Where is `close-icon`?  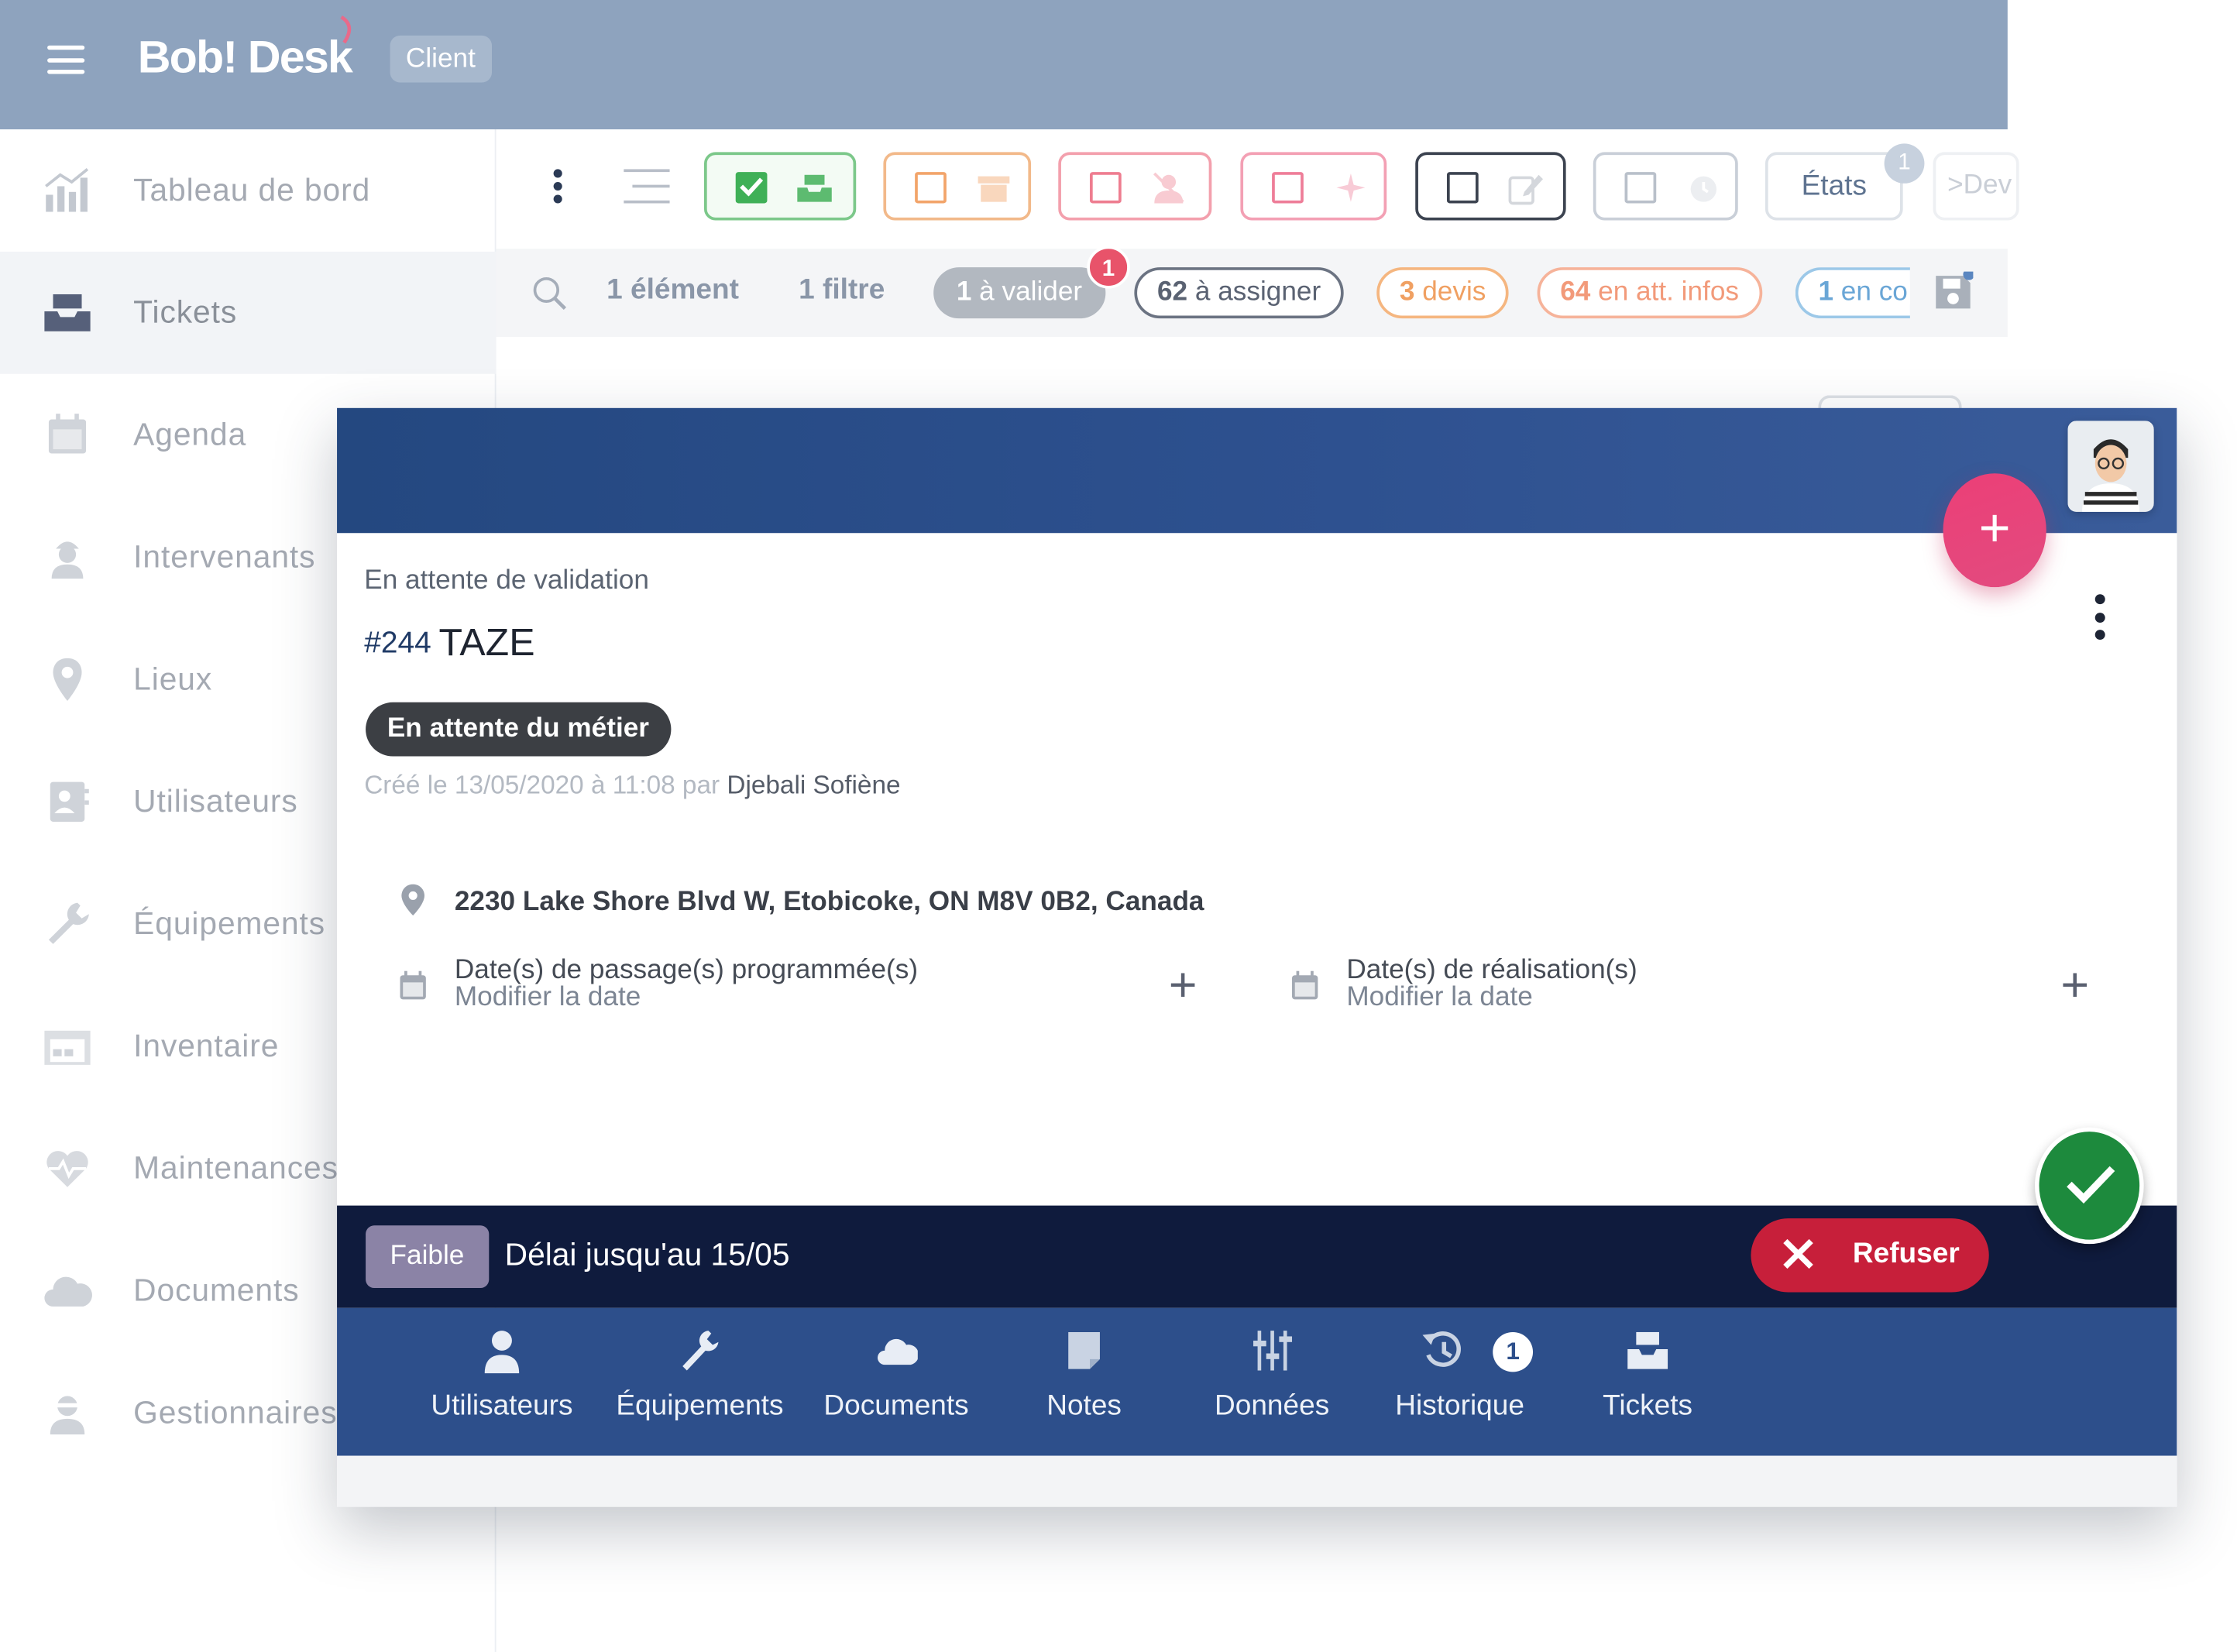
close-icon is located at coordinates (1798, 1253).